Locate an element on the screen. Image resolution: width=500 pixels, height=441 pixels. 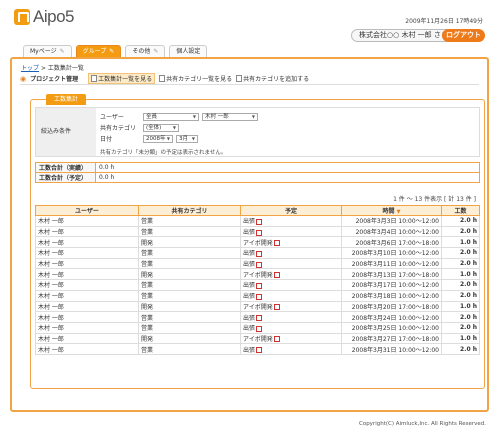
cell-category-text: 開発 is located at coordinates (147, 243).